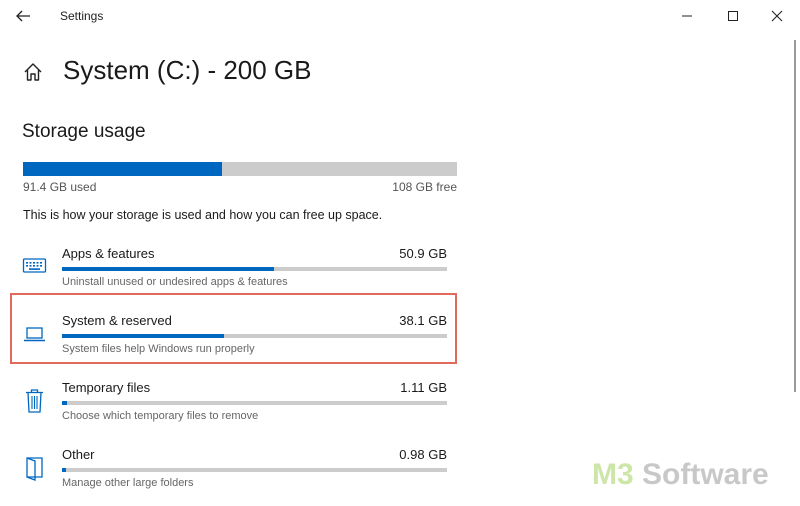 This screenshot has width=800, height=506. I want to click on category-name: Apps & features, so click(108, 253).